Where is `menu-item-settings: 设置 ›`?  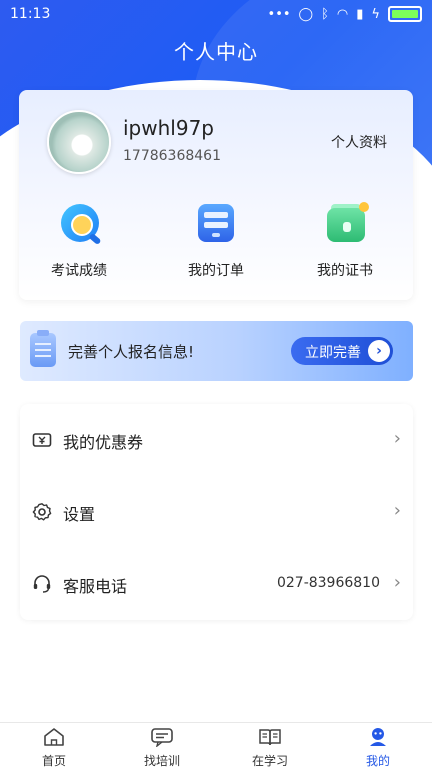 menu-item-settings: 设置 › is located at coordinates (216, 512).